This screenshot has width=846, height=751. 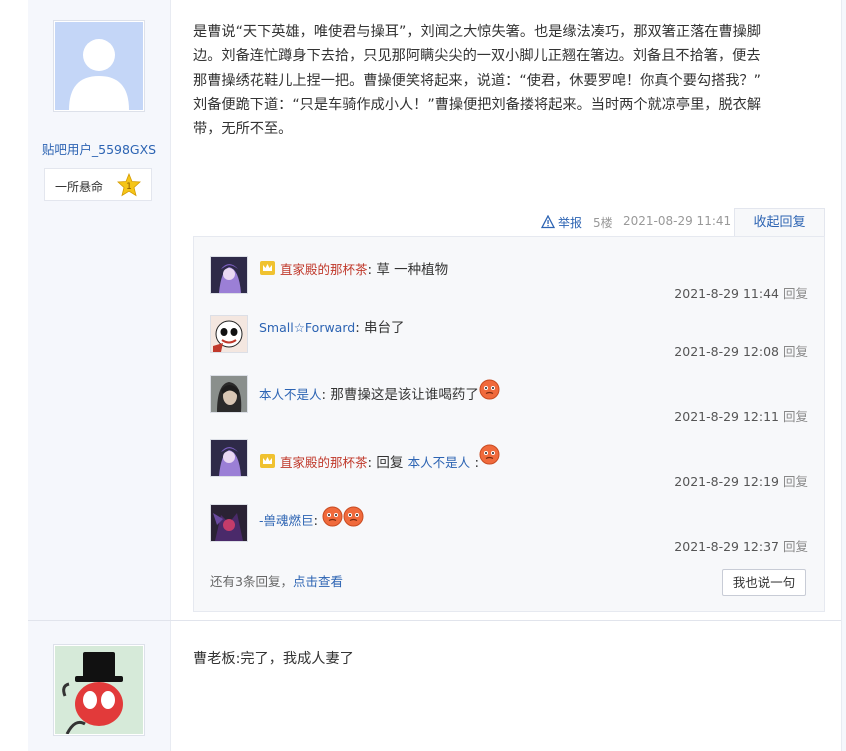 I want to click on reply-line: -兽魂燃巨:, so click(x=311, y=517).